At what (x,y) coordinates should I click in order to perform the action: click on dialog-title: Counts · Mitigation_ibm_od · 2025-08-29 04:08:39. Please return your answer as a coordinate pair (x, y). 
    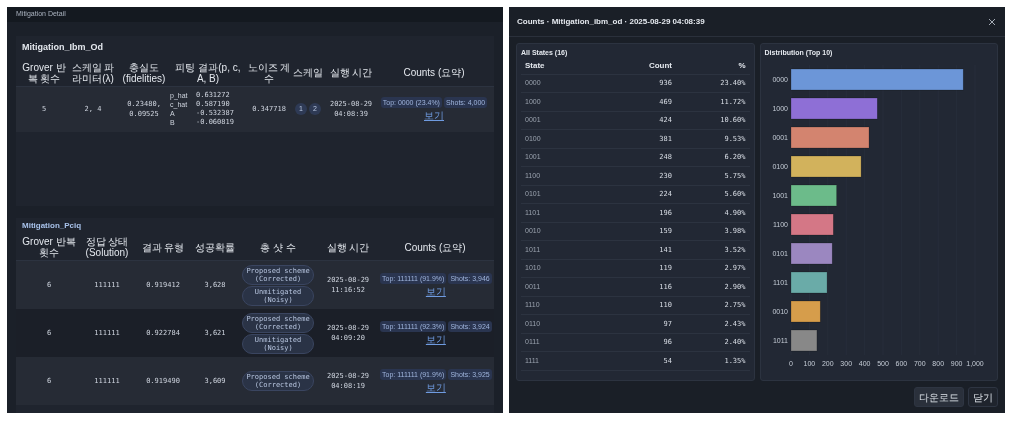
    Looking at the image, I should click on (611, 21).